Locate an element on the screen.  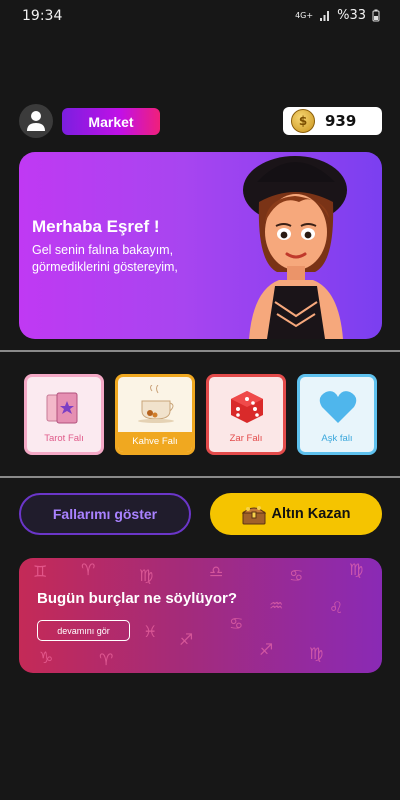
welcome-line-2: görmediklerini göstereyim, is located at coordinates (105, 267).